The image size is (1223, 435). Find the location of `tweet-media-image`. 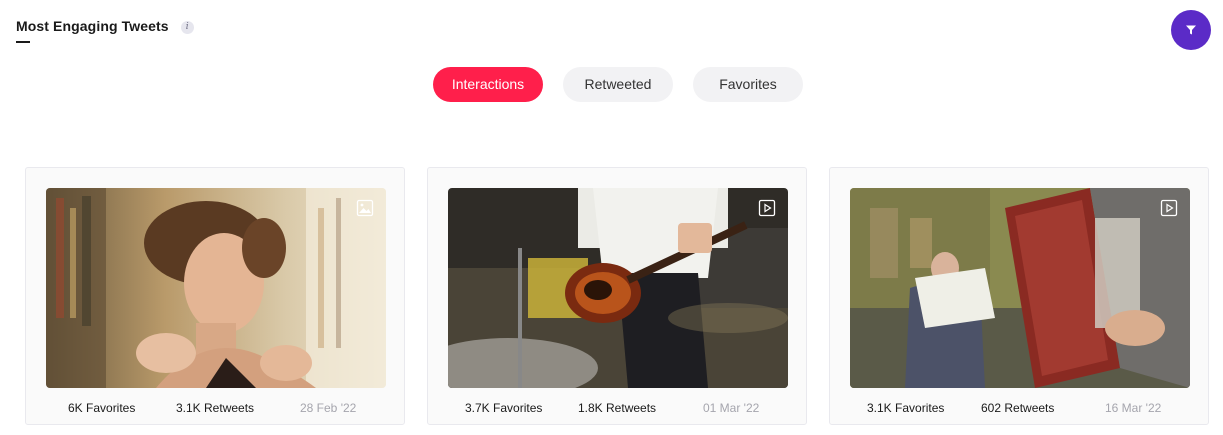

tweet-media-image is located at coordinates (216, 288).